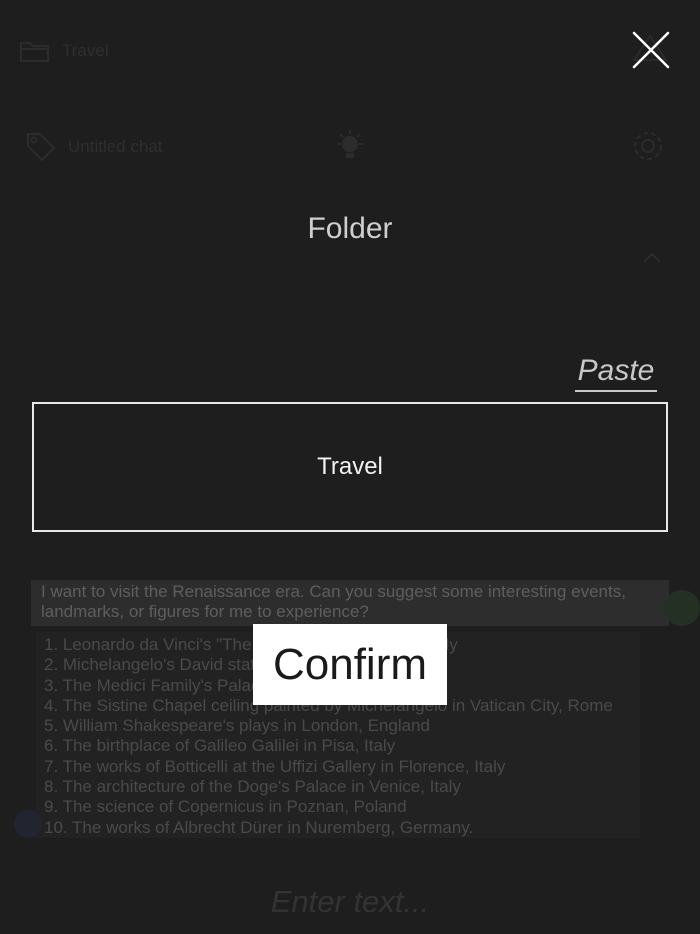 Image resolution: width=700 pixels, height=934 pixels. What do you see at coordinates (682, 608) in the screenshot?
I see `send-button-dimmed` at bounding box center [682, 608].